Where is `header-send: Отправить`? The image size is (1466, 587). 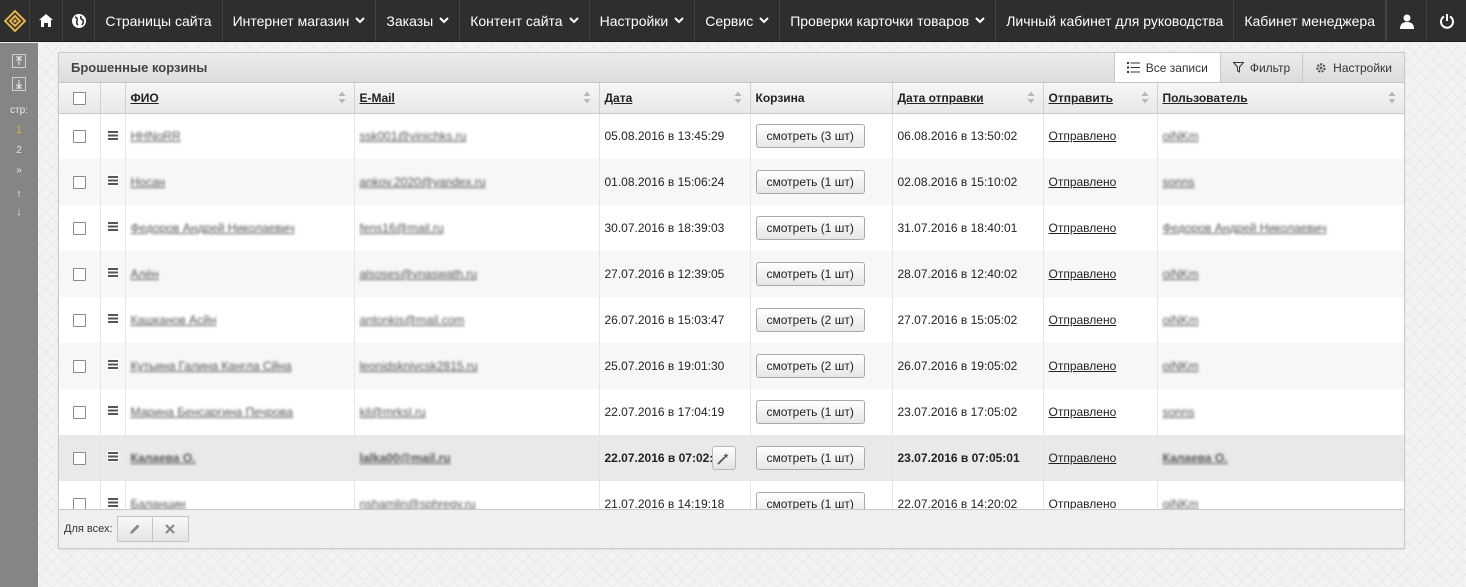 header-send: Отправить is located at coordinates (1100, 98).